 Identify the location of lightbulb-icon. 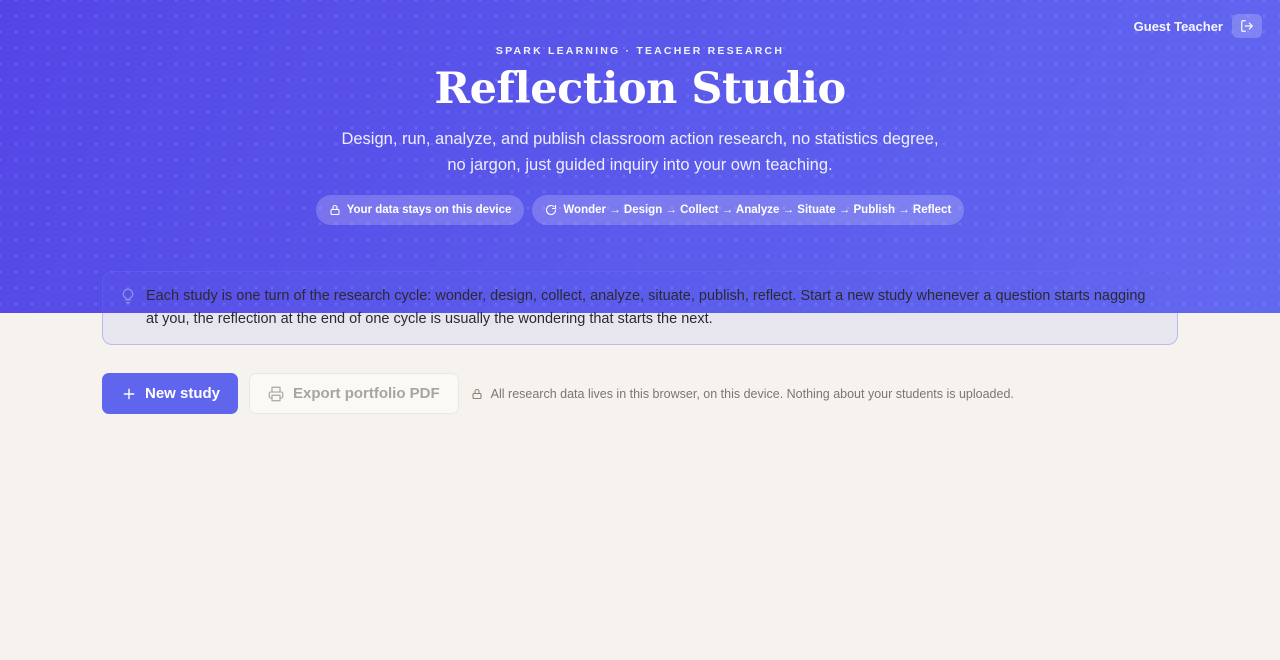
(128, 296).